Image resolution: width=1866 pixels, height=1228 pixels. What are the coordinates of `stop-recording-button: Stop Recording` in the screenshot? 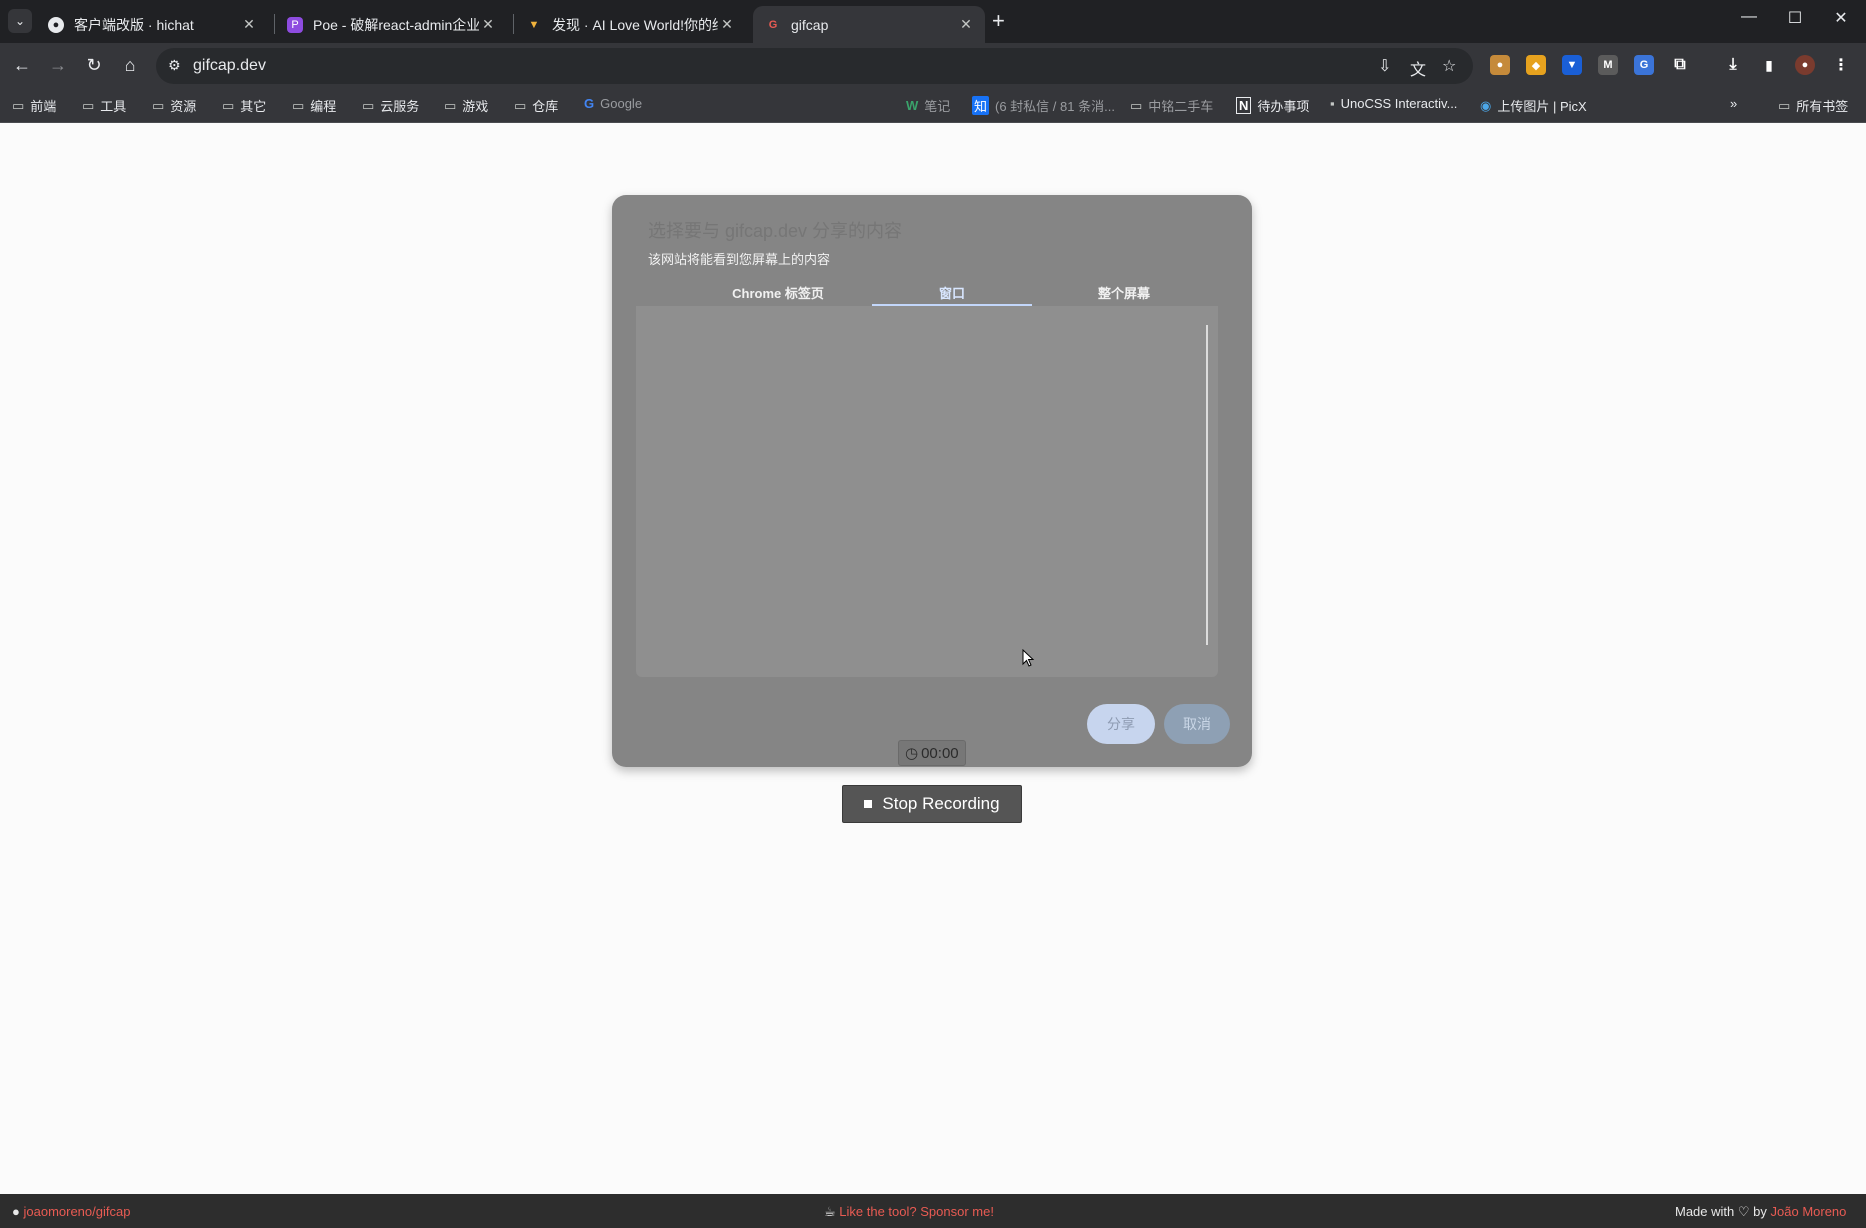 It's located at (932, 804).